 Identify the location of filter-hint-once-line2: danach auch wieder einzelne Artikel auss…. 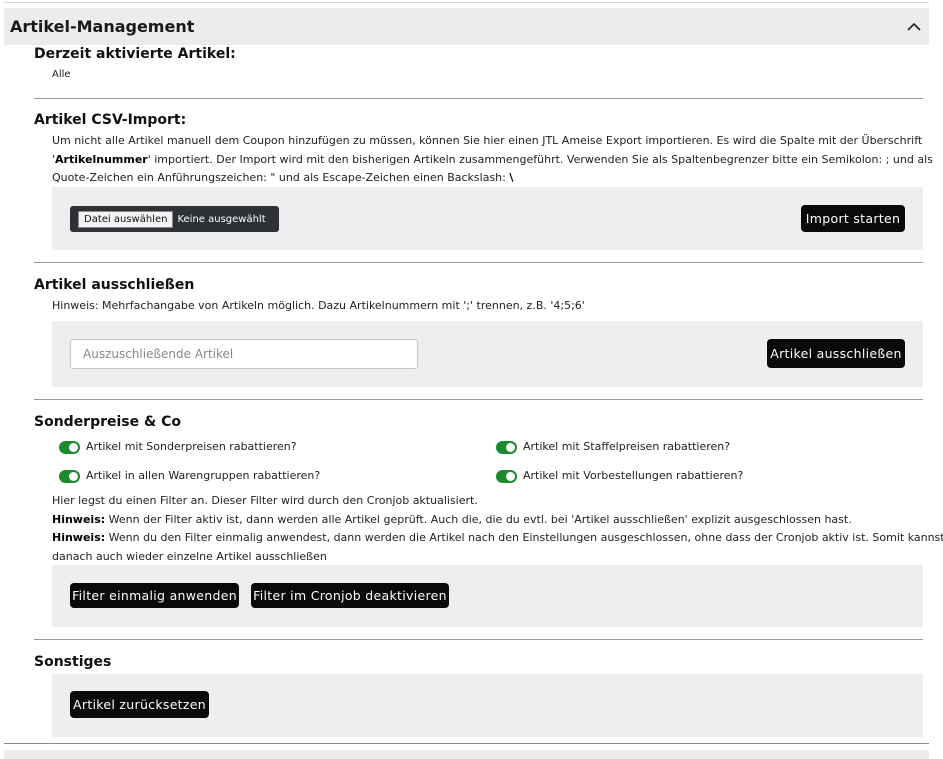
(189, 556).